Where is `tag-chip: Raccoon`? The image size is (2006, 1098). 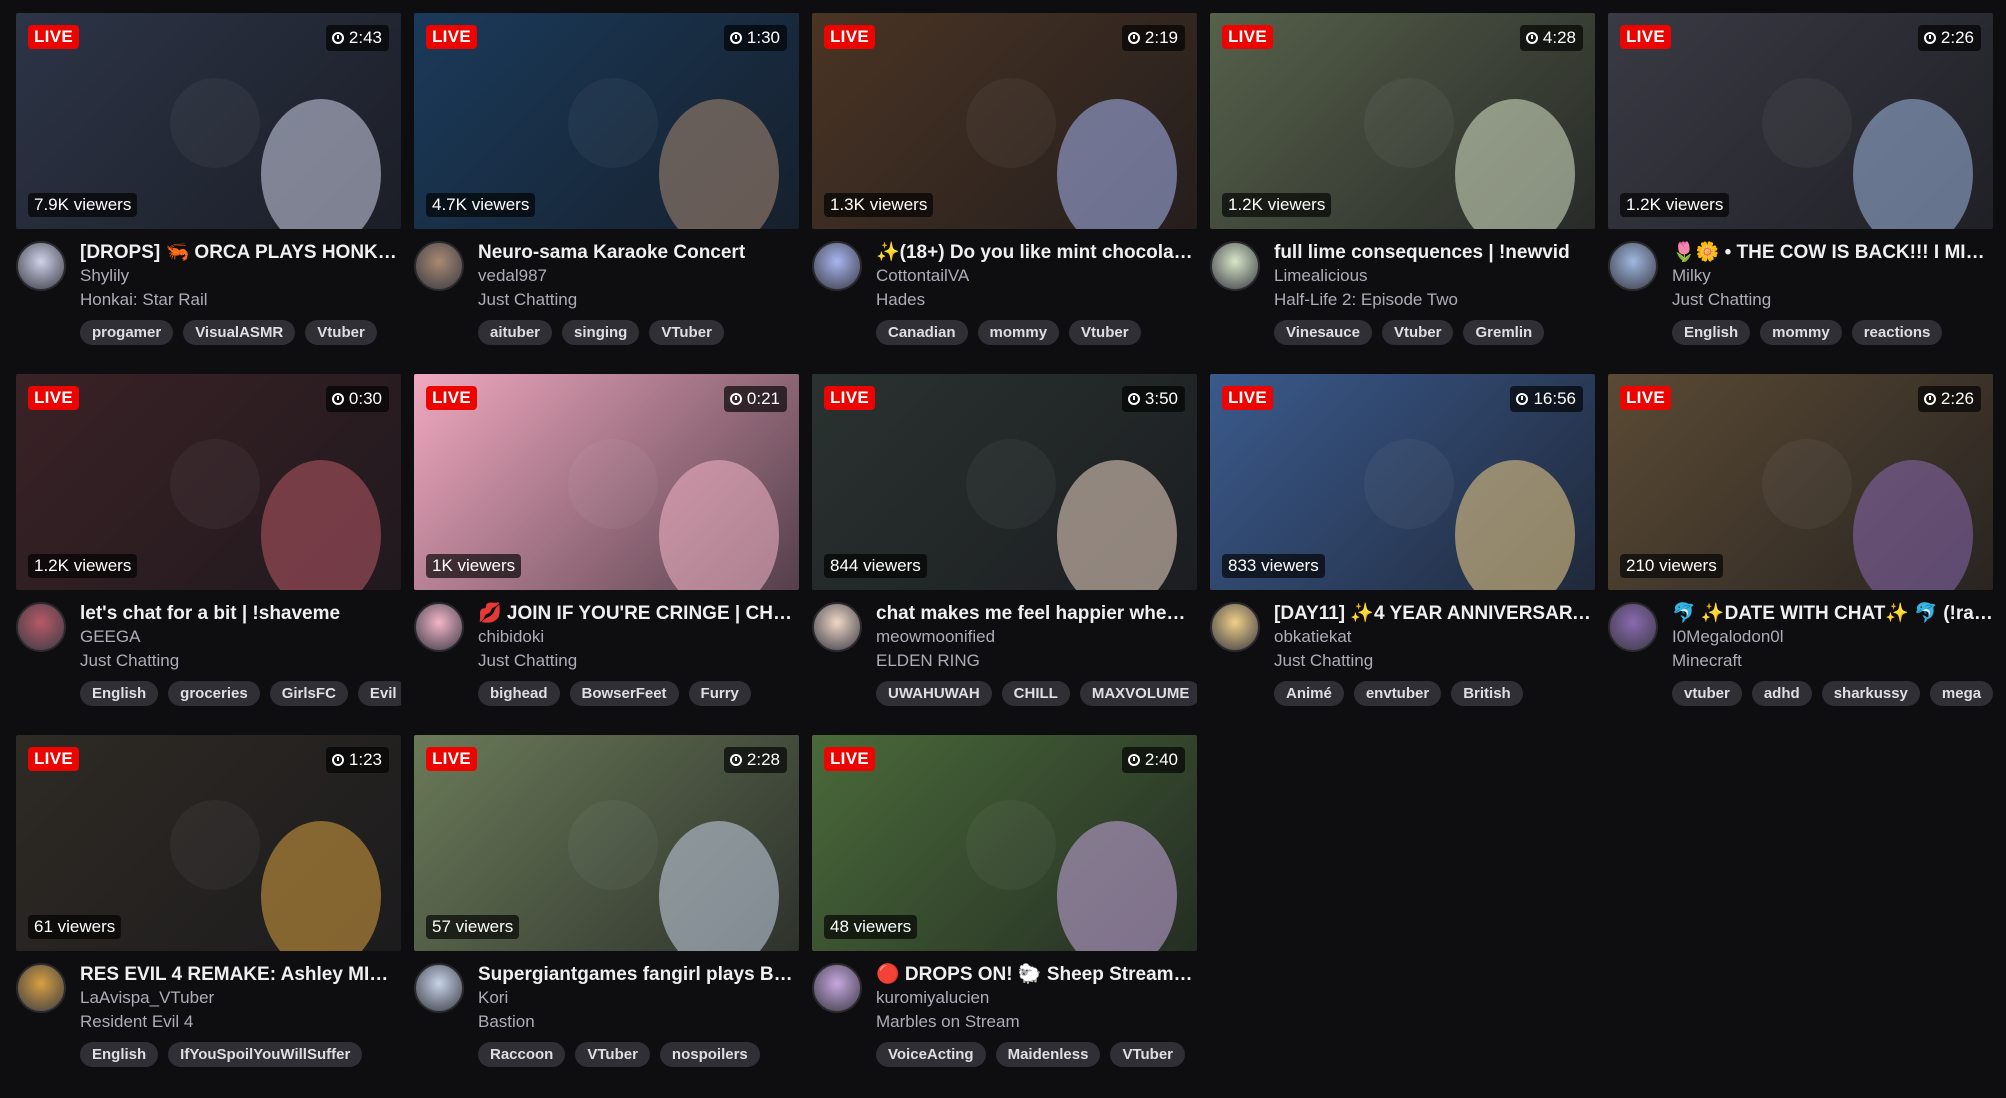 tag-chip: Raccoon is located at coordinates (522, 1054).